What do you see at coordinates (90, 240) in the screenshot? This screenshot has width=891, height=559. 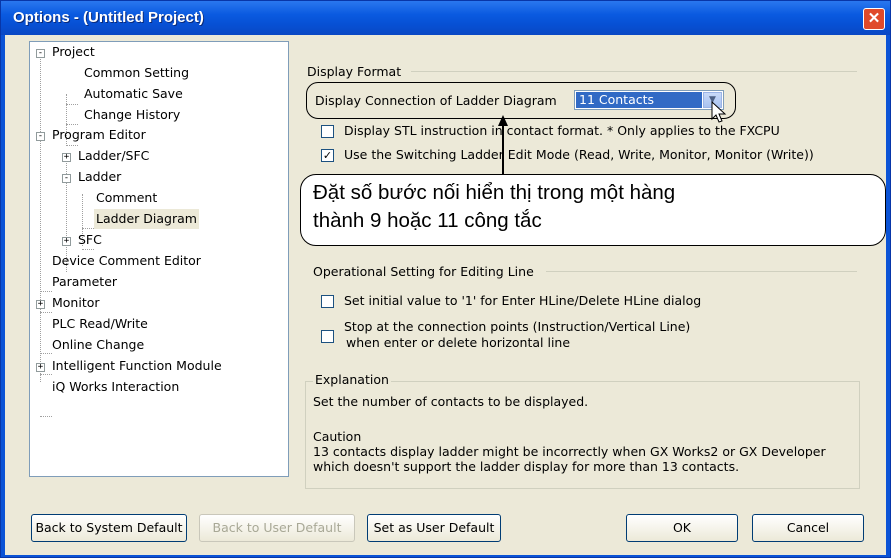 I see `tree-item-sfc: SFC` at bounding box center [90, 240].